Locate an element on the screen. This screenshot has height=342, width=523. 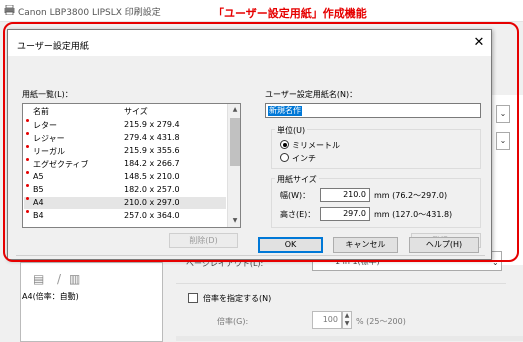
paper-name: レター is located at coordinates (45, 125).